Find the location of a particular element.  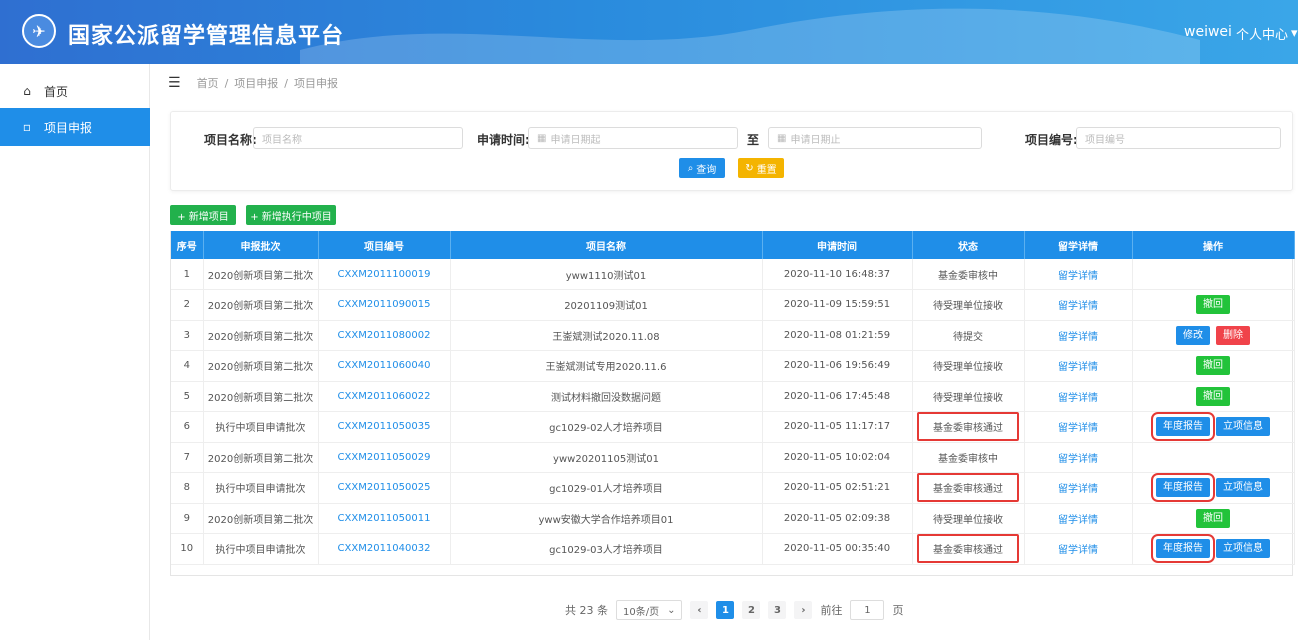

page-button-3: 3 is located at coordinates (777, 610).